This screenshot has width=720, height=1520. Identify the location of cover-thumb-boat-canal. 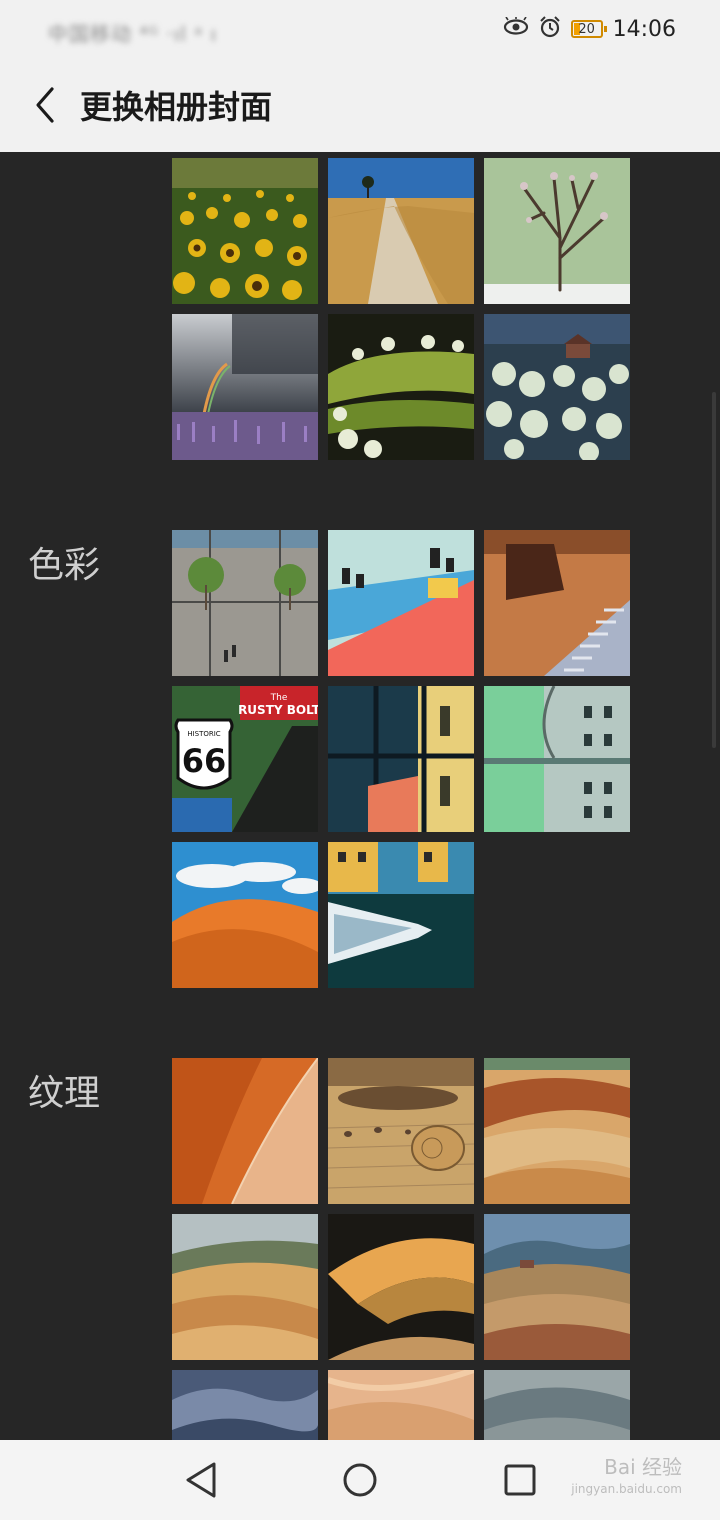
(401, 915).